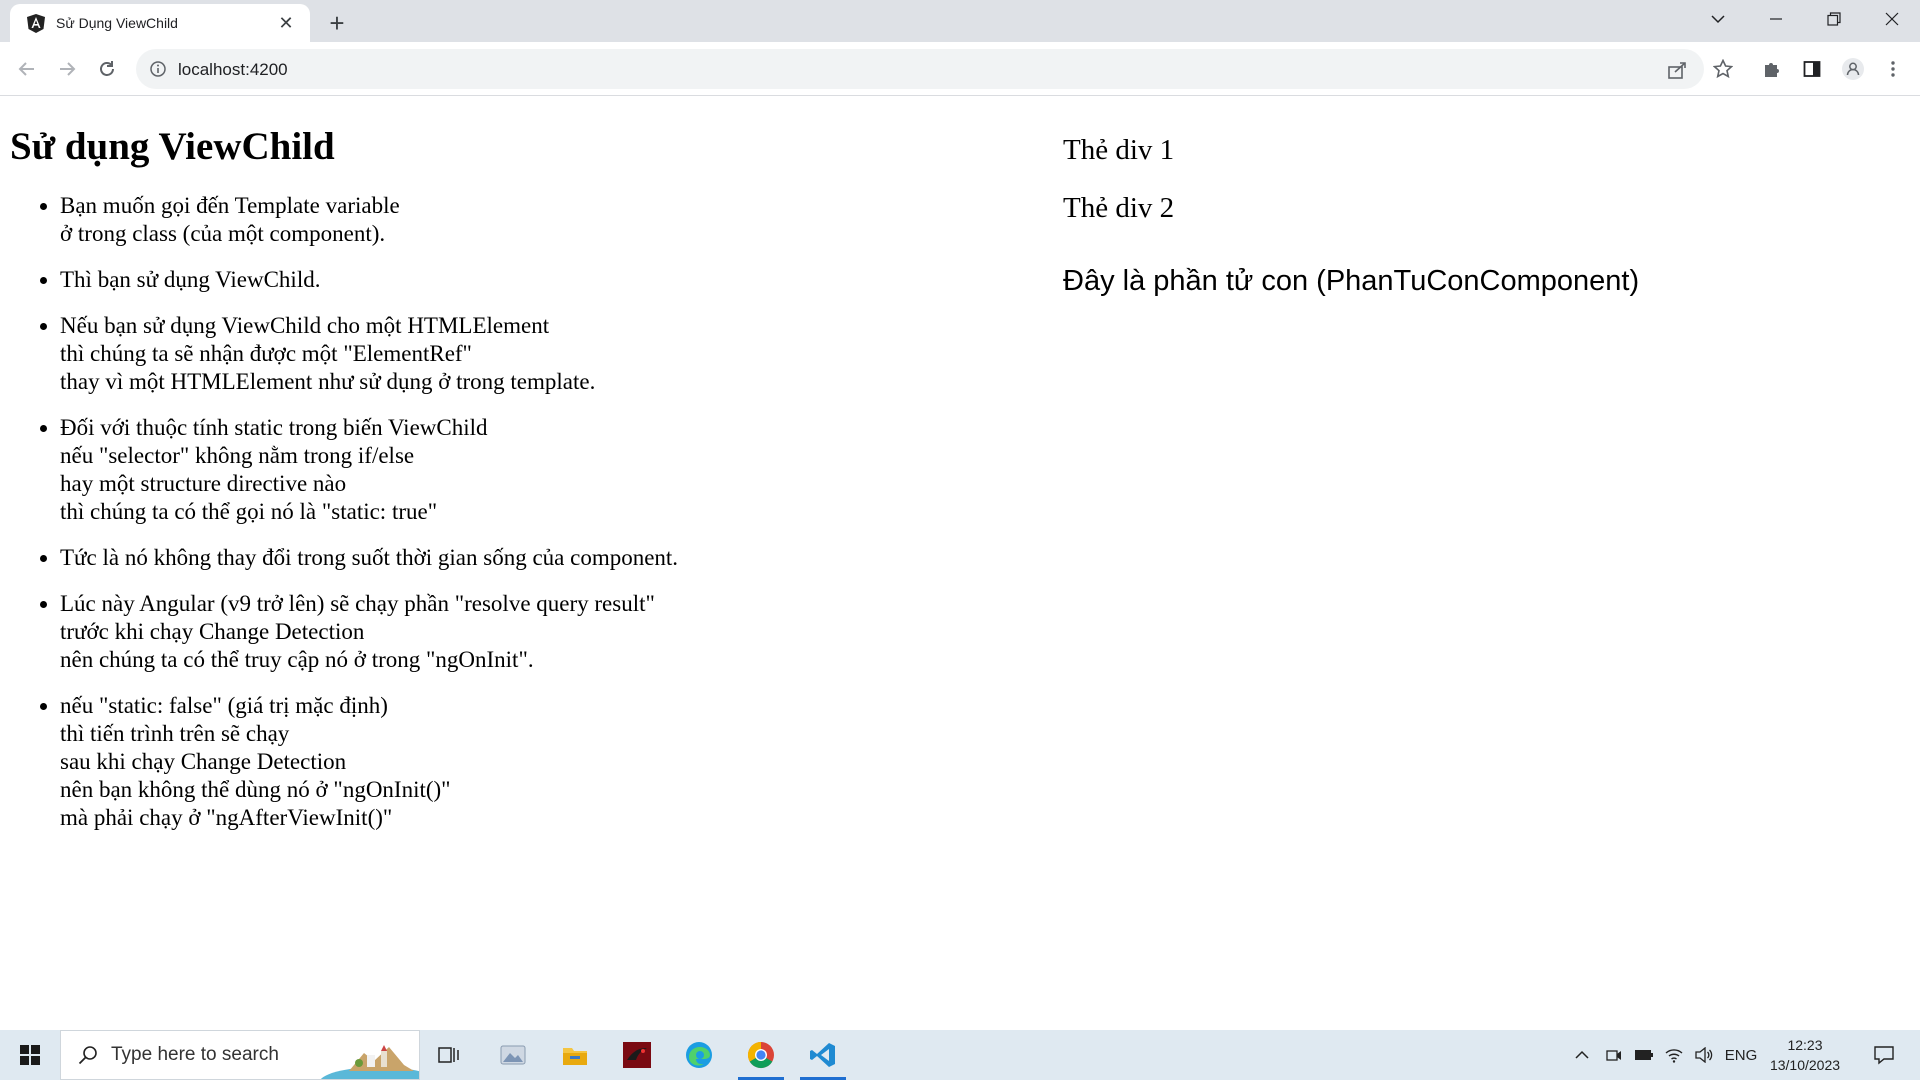 This screenshot has width=1920, height=1080. I want to click on child-component-text: Đây là phần tử con (PhanTuConComponent), so click(1351, 281).